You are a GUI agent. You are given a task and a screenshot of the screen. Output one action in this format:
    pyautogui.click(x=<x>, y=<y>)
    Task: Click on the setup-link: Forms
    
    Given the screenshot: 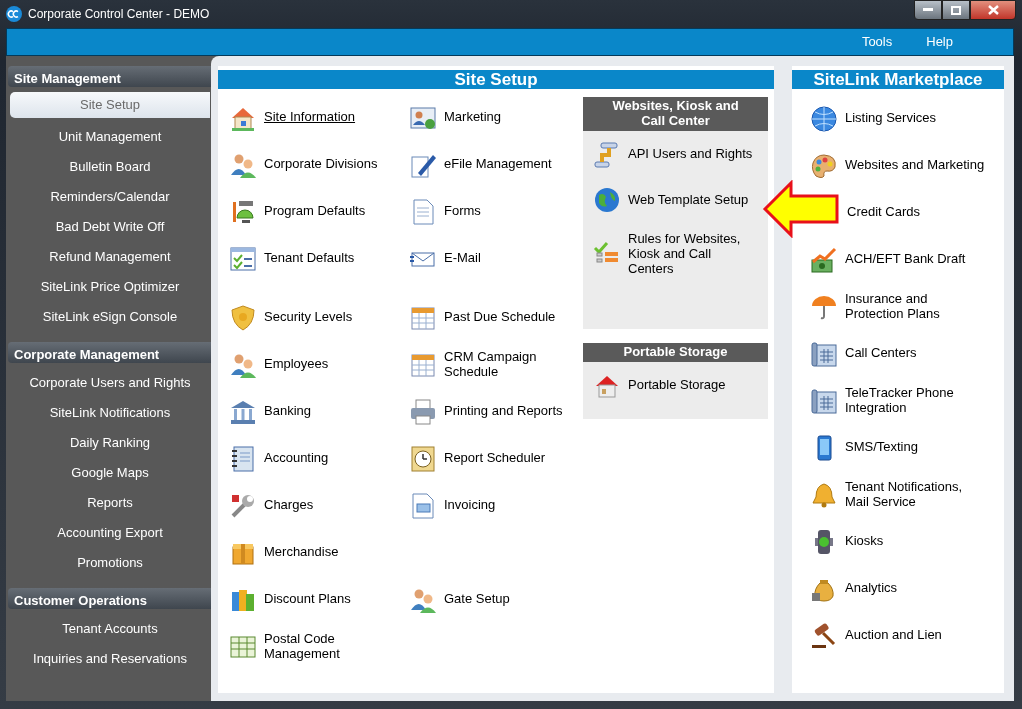 What is the action you would take?
    pyautogui.click(x=445, y=211)
    